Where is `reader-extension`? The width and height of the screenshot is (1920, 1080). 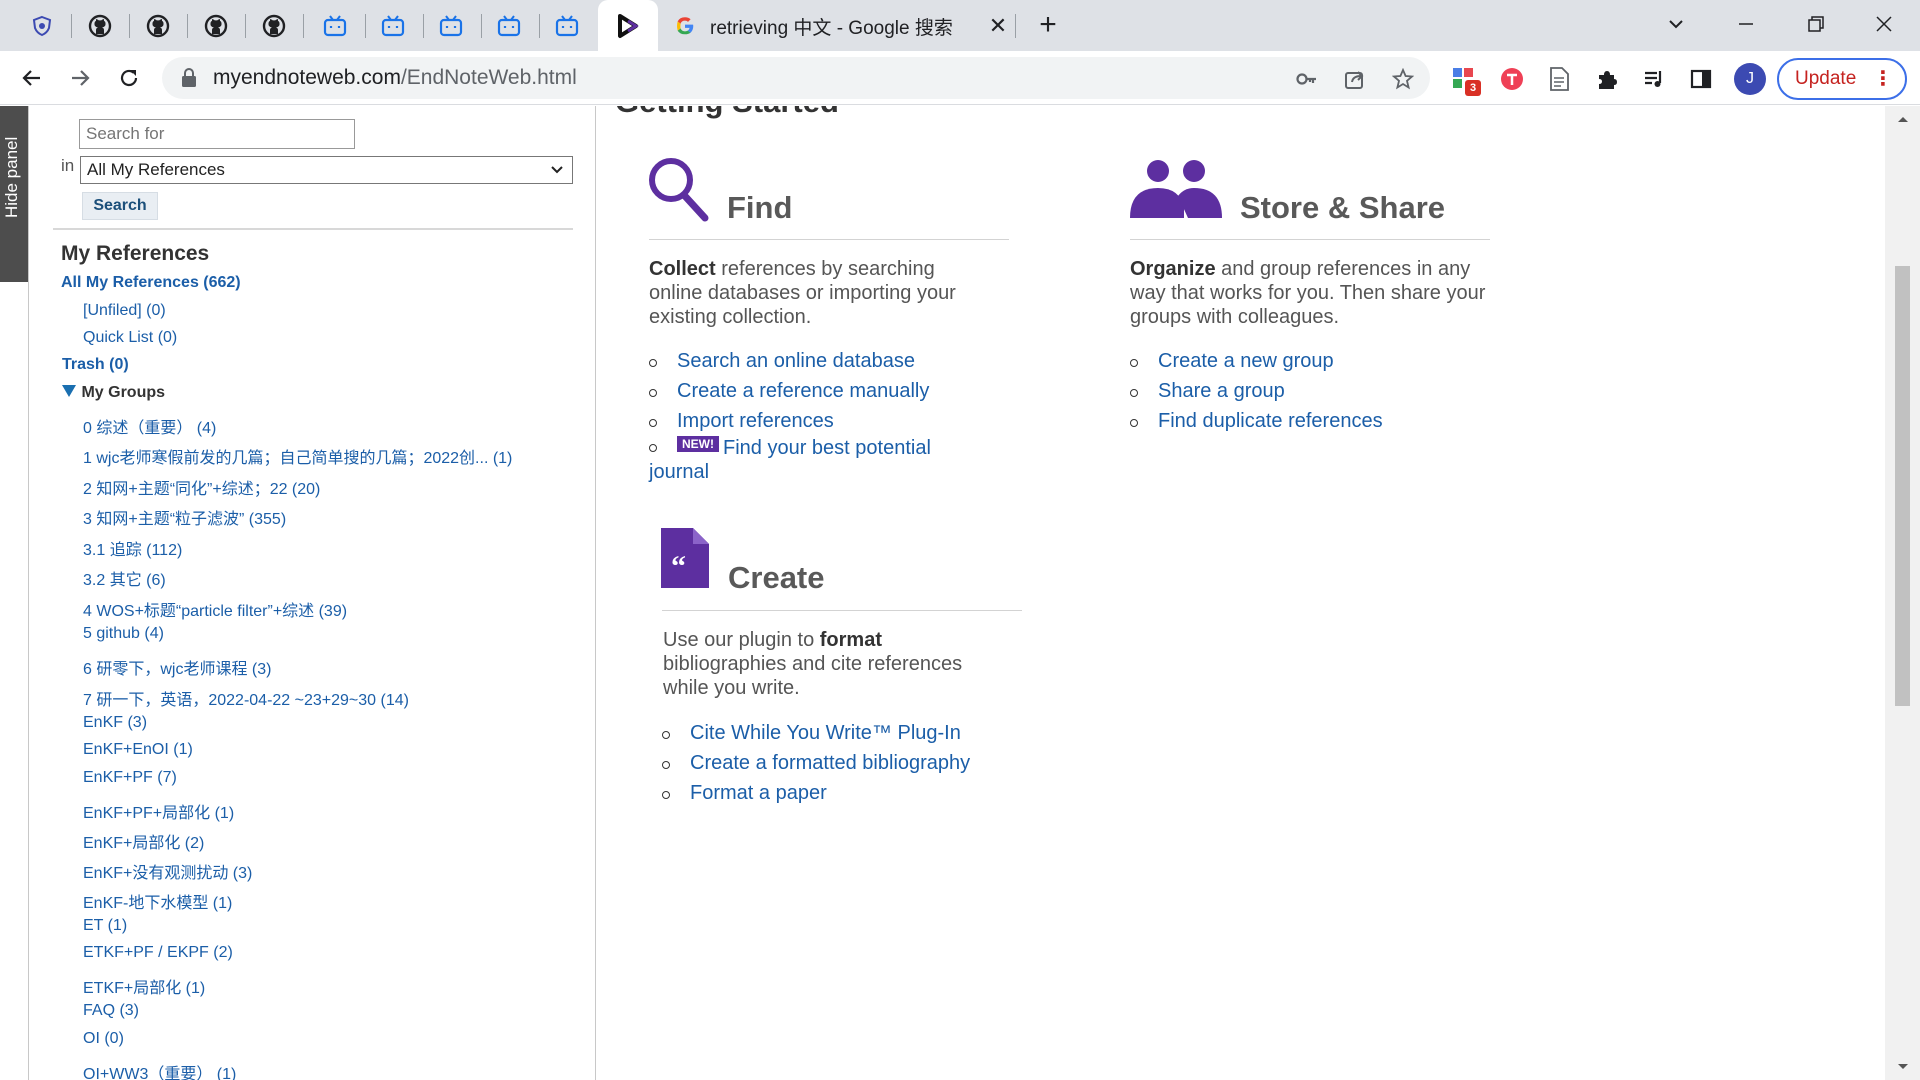
reader-extension is located at coordinates (1559, 79).